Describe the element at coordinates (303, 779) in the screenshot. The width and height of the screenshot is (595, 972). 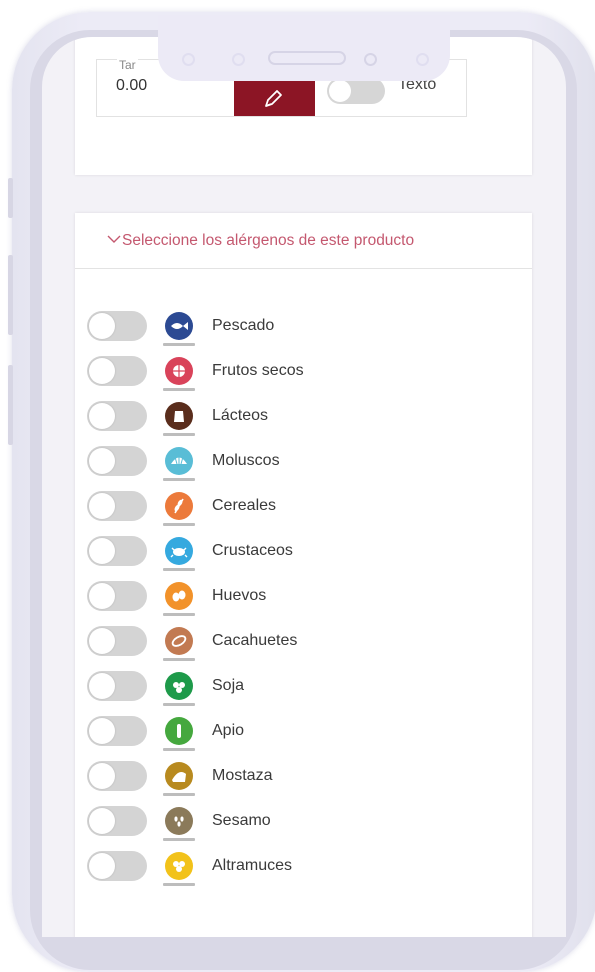
I see `allergen-row: Mostaza` at that location.